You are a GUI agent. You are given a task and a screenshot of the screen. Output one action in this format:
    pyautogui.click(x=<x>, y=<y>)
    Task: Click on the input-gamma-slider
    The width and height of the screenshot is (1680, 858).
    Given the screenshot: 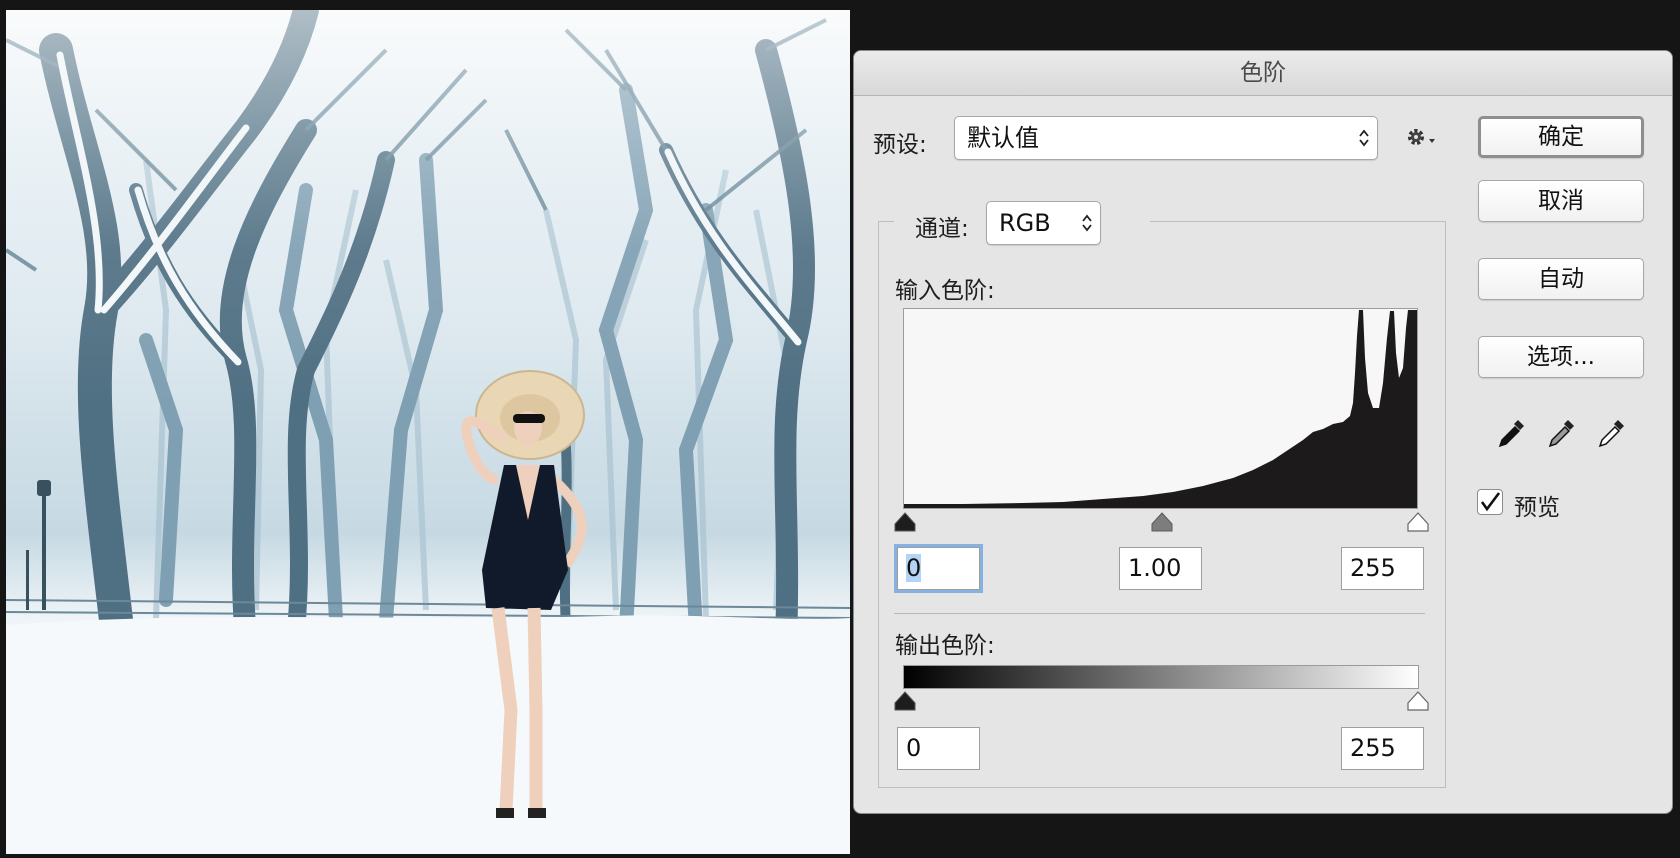 What is the action you would take?
    pyautogui.click(x=1162, y=522)
    